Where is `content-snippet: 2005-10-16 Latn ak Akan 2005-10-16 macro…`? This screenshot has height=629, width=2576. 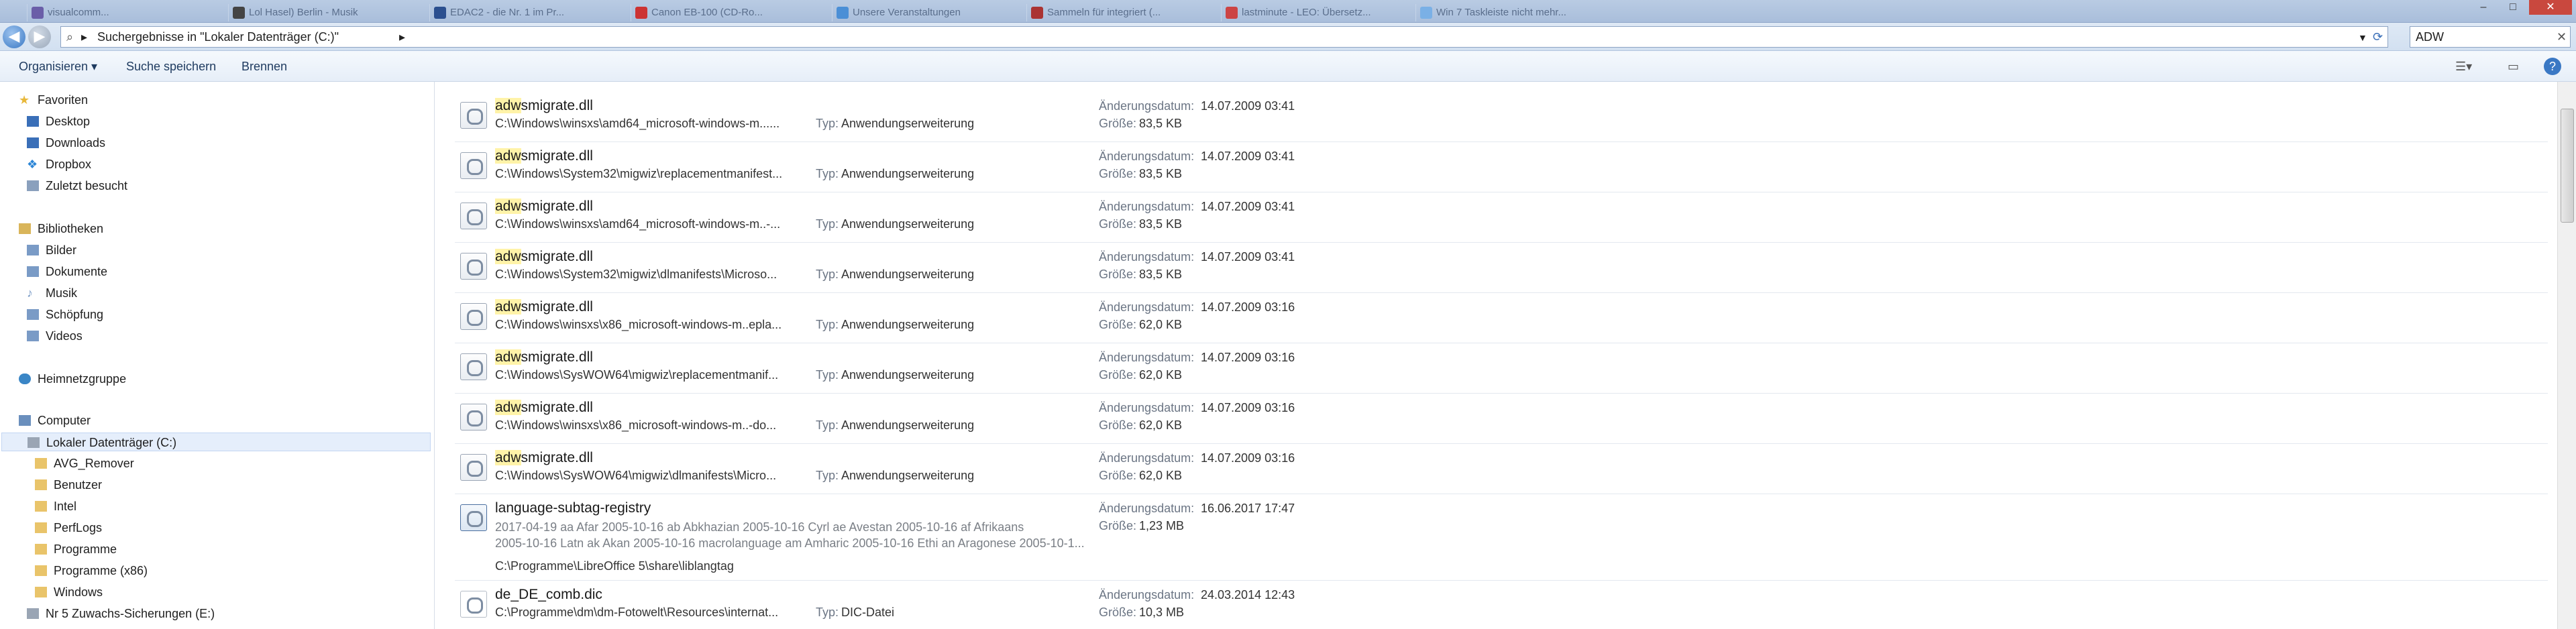
content-snippet: 2005-10-16 Latn ak Akan 2005-10-16 macro… is located at coordinates (790, 543).